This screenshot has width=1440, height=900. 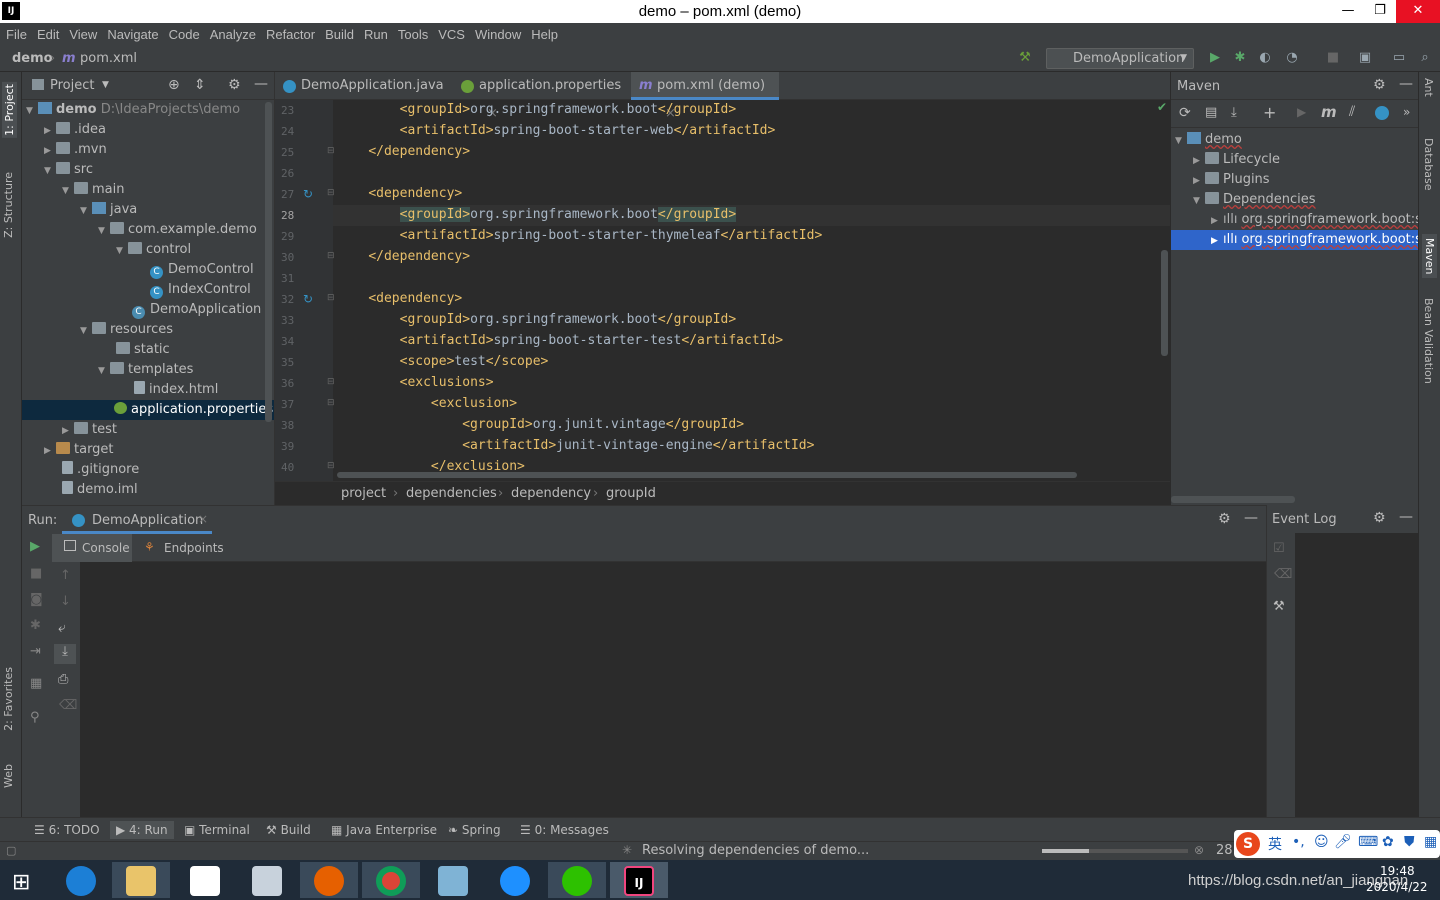 I want to click on more-icon: », so click(x=1406, y=112).